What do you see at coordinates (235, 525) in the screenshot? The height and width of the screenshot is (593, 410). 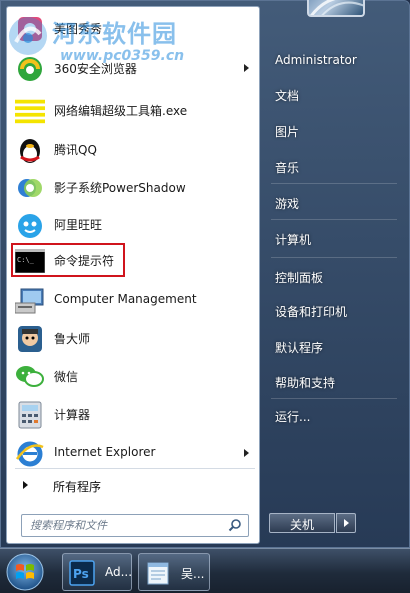 I see `search-icon` at bounding box center [235, 525].